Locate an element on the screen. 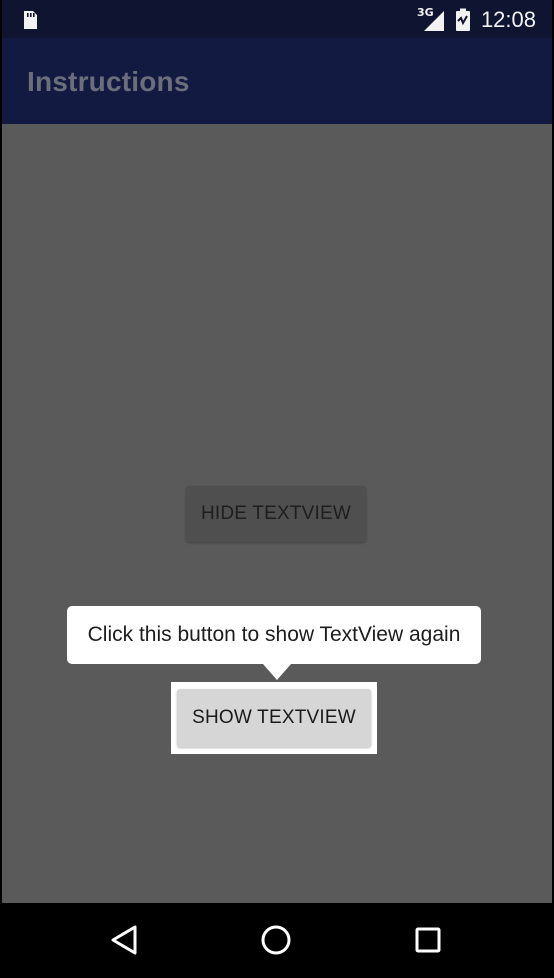 The image size is (554, 978). home-icon is located at coordinates (276, 940).